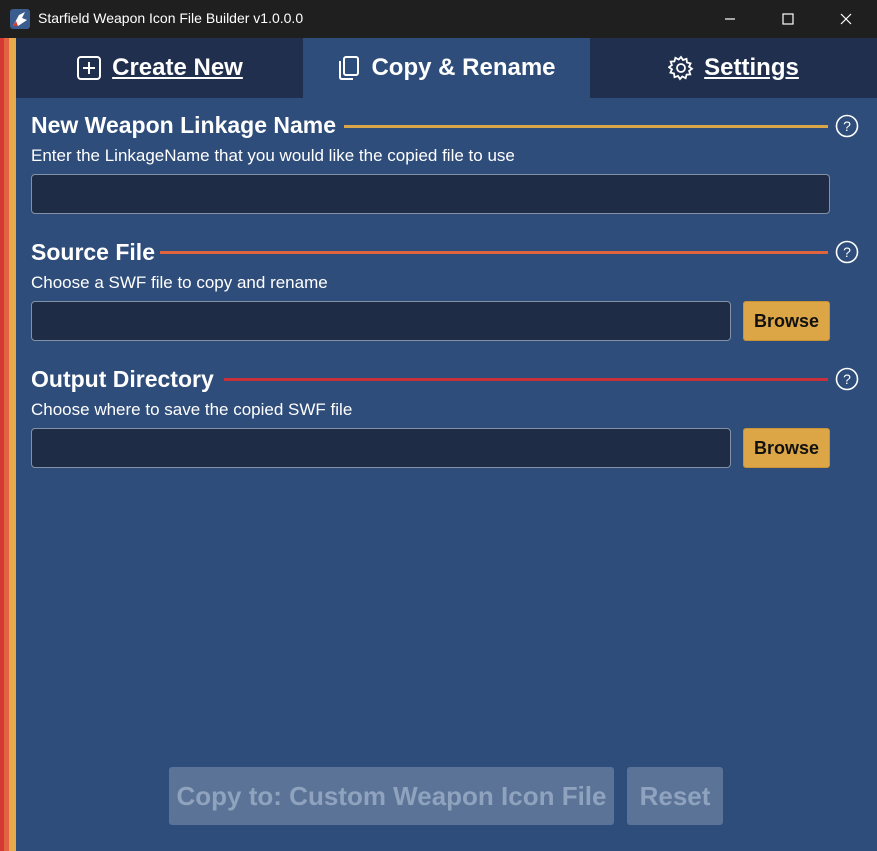  Describe the element at coordinates (786, 448) in the screenshot. I see `output-browse-button: Browse` at that location.